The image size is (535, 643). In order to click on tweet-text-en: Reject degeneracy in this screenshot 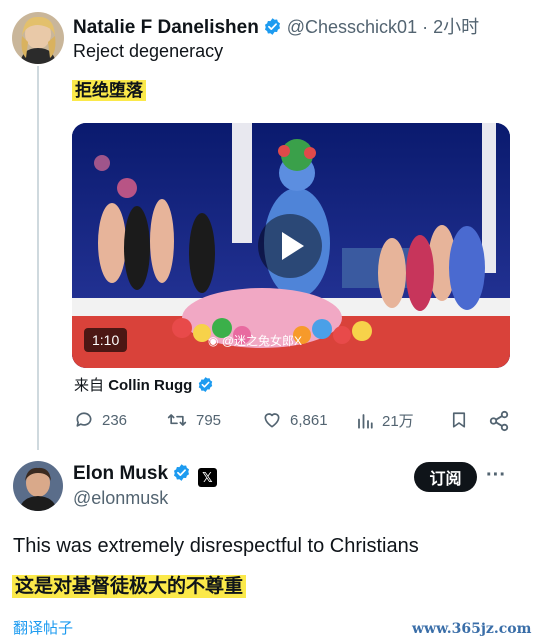, I will do `click(148, 51)`.